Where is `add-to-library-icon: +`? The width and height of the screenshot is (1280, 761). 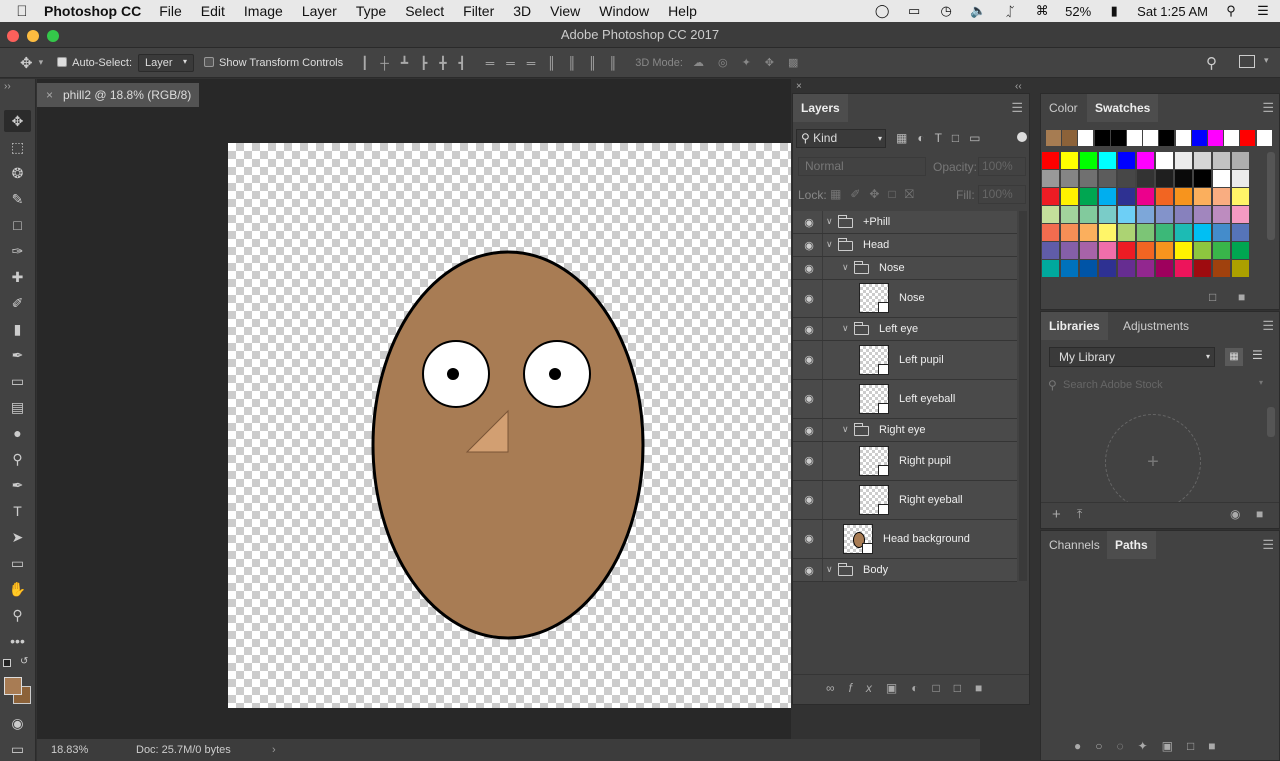 add-to-library-icon: + is located at coordinates (1153, 462).